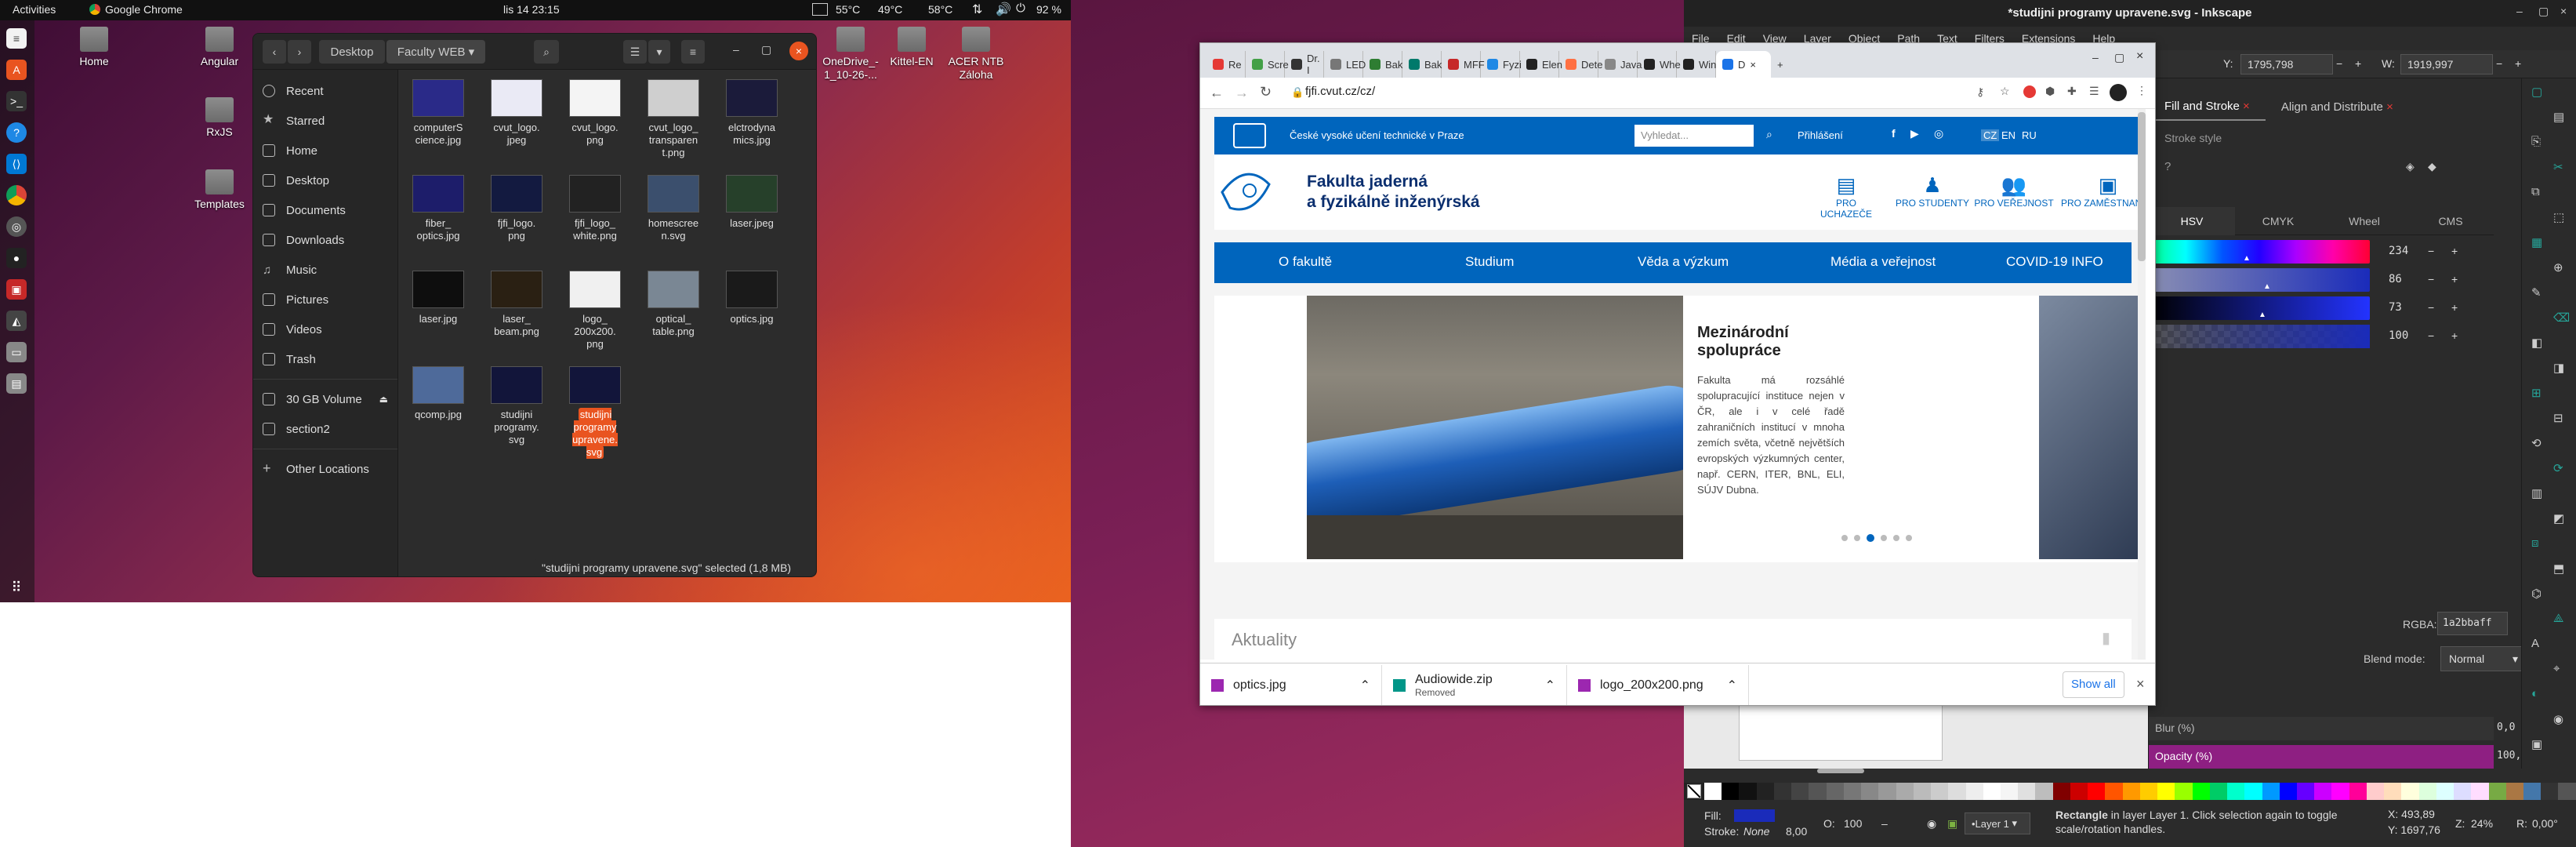 Image resolution: width=2576 pixels, height=847 pixels. Describe the element at coordinates (2472, 623) in the screenshot. I see `rgba-input: 1a2bbaff` at that location.